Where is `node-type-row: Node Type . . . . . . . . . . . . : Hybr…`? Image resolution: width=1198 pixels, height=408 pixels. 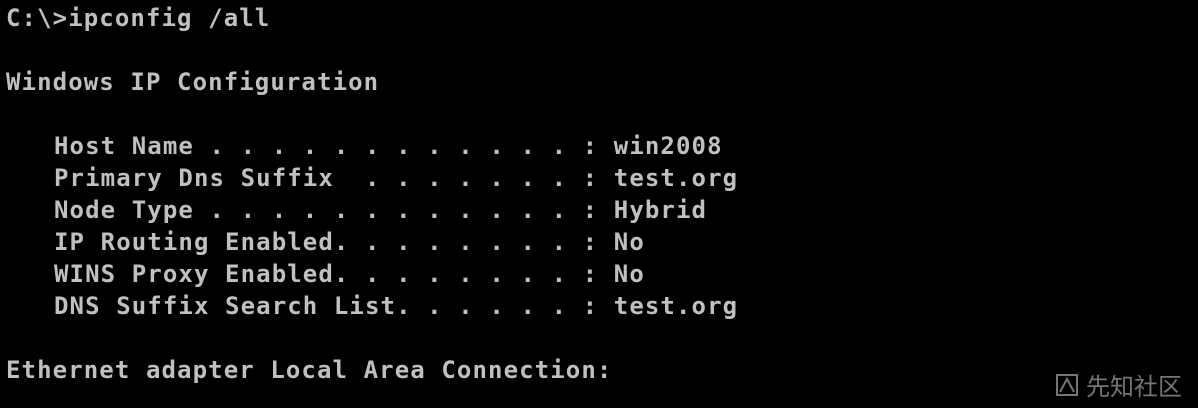
node-type-row: Node Type . . . . . . . . . . . . : Hybr… is located at coordinates (381, 210).